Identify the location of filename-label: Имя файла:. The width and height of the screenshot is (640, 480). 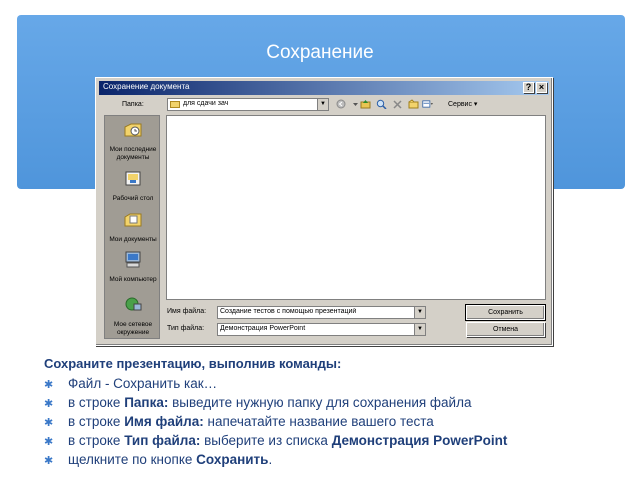
(187, 311).